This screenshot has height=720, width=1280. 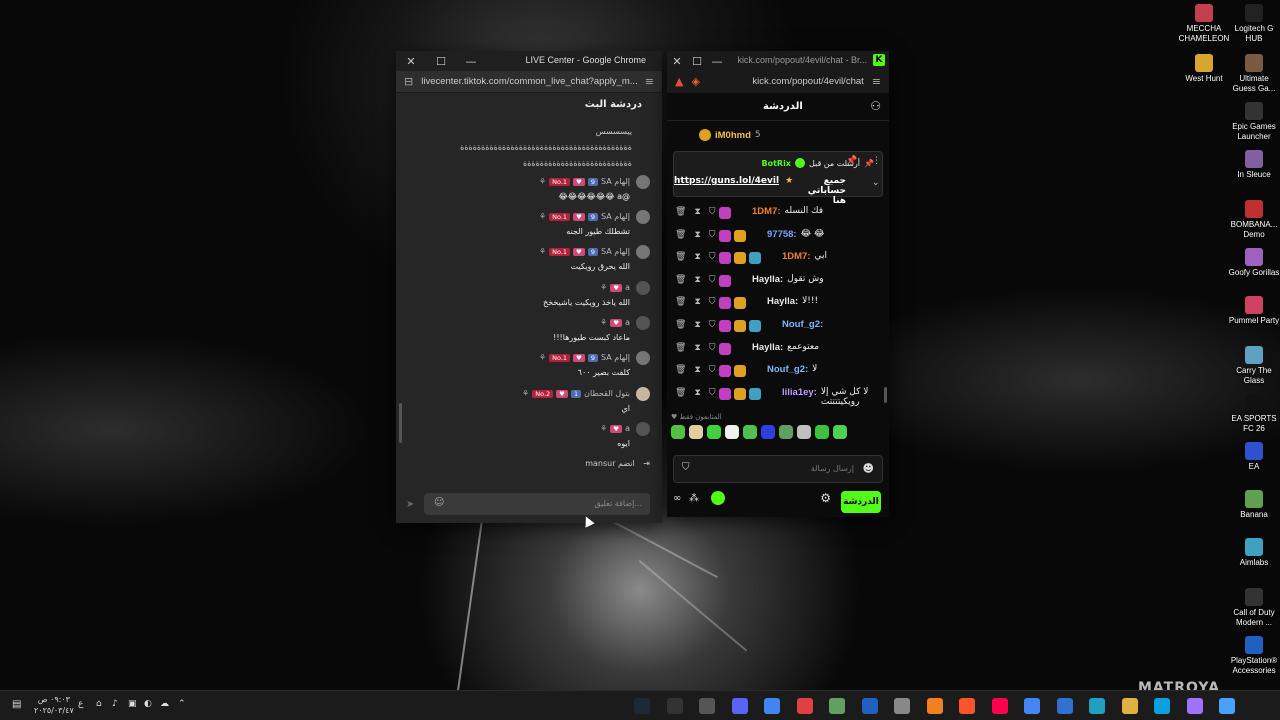 What do you see at coordinates (537, 504) in the screenshot?
I see `comment-input: إضافة تعليق... ☺` at bounding box center [537, 504].